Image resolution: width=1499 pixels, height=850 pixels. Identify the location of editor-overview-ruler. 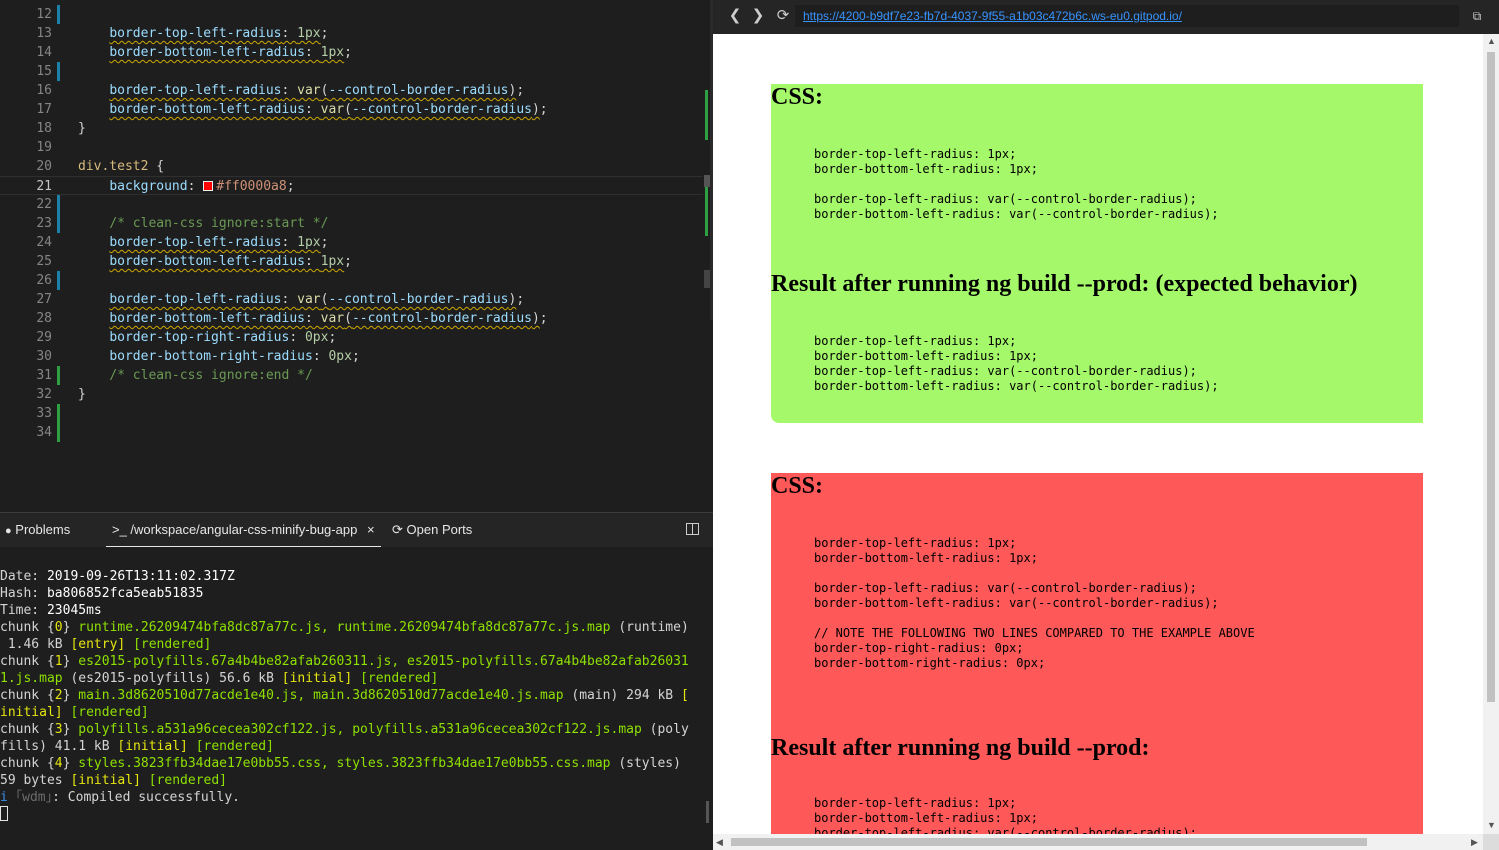
(708, 256).